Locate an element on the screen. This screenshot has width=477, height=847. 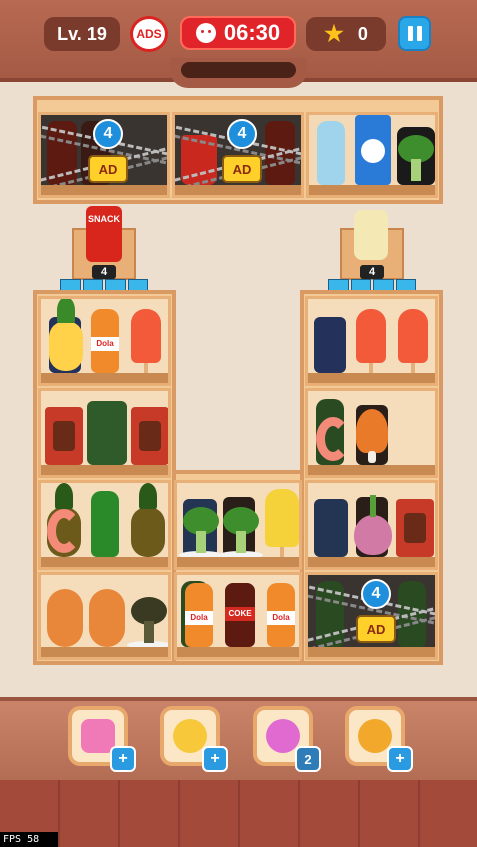
shelf-cell-r2 is located at coordinates (371, 433).